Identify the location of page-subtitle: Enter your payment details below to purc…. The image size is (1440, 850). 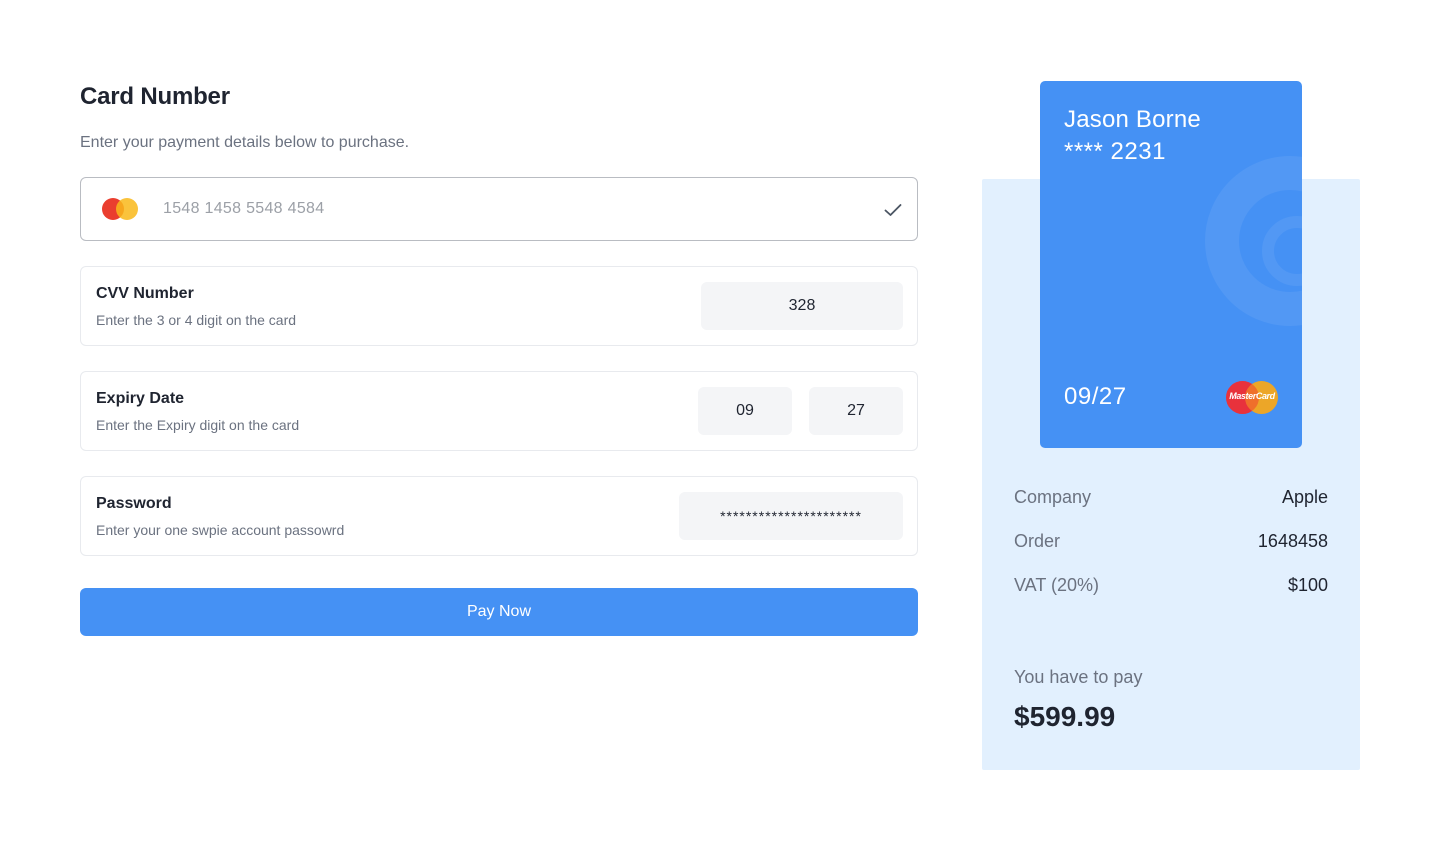
(245, 142).